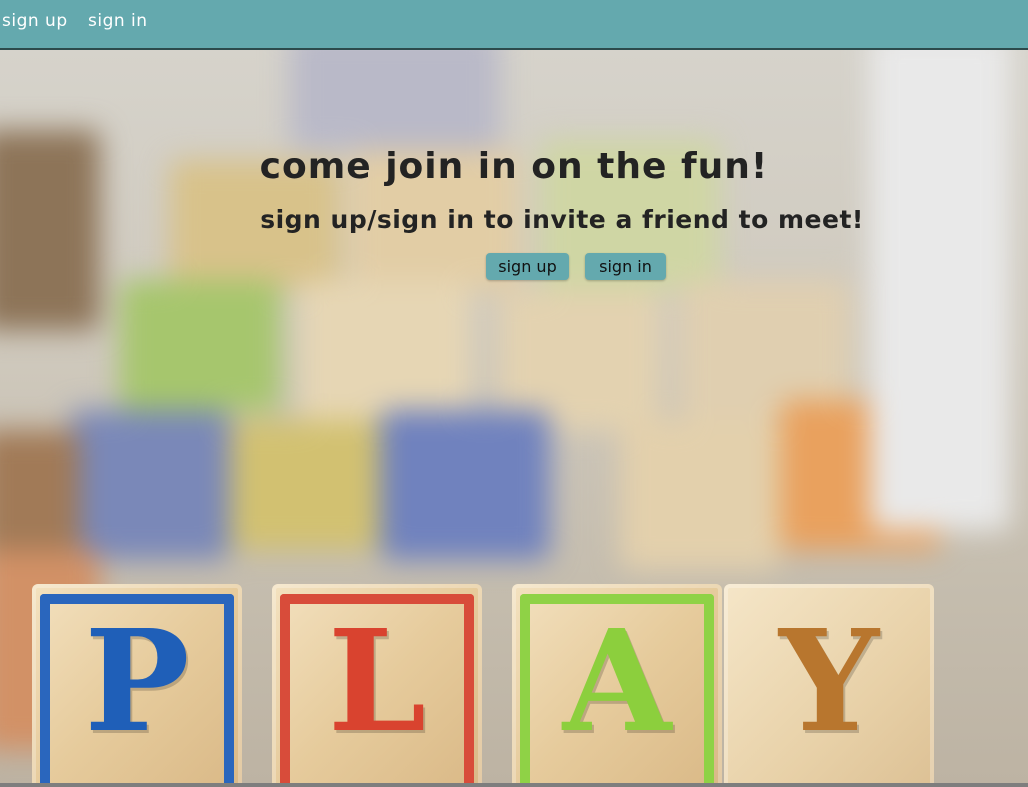 The height and width of the screenshot is (787, 1028). Describe the element at coordinates (514, 25) in the screenshot. I see `top-navbar: SIGN UP SIGN IN` at that location.